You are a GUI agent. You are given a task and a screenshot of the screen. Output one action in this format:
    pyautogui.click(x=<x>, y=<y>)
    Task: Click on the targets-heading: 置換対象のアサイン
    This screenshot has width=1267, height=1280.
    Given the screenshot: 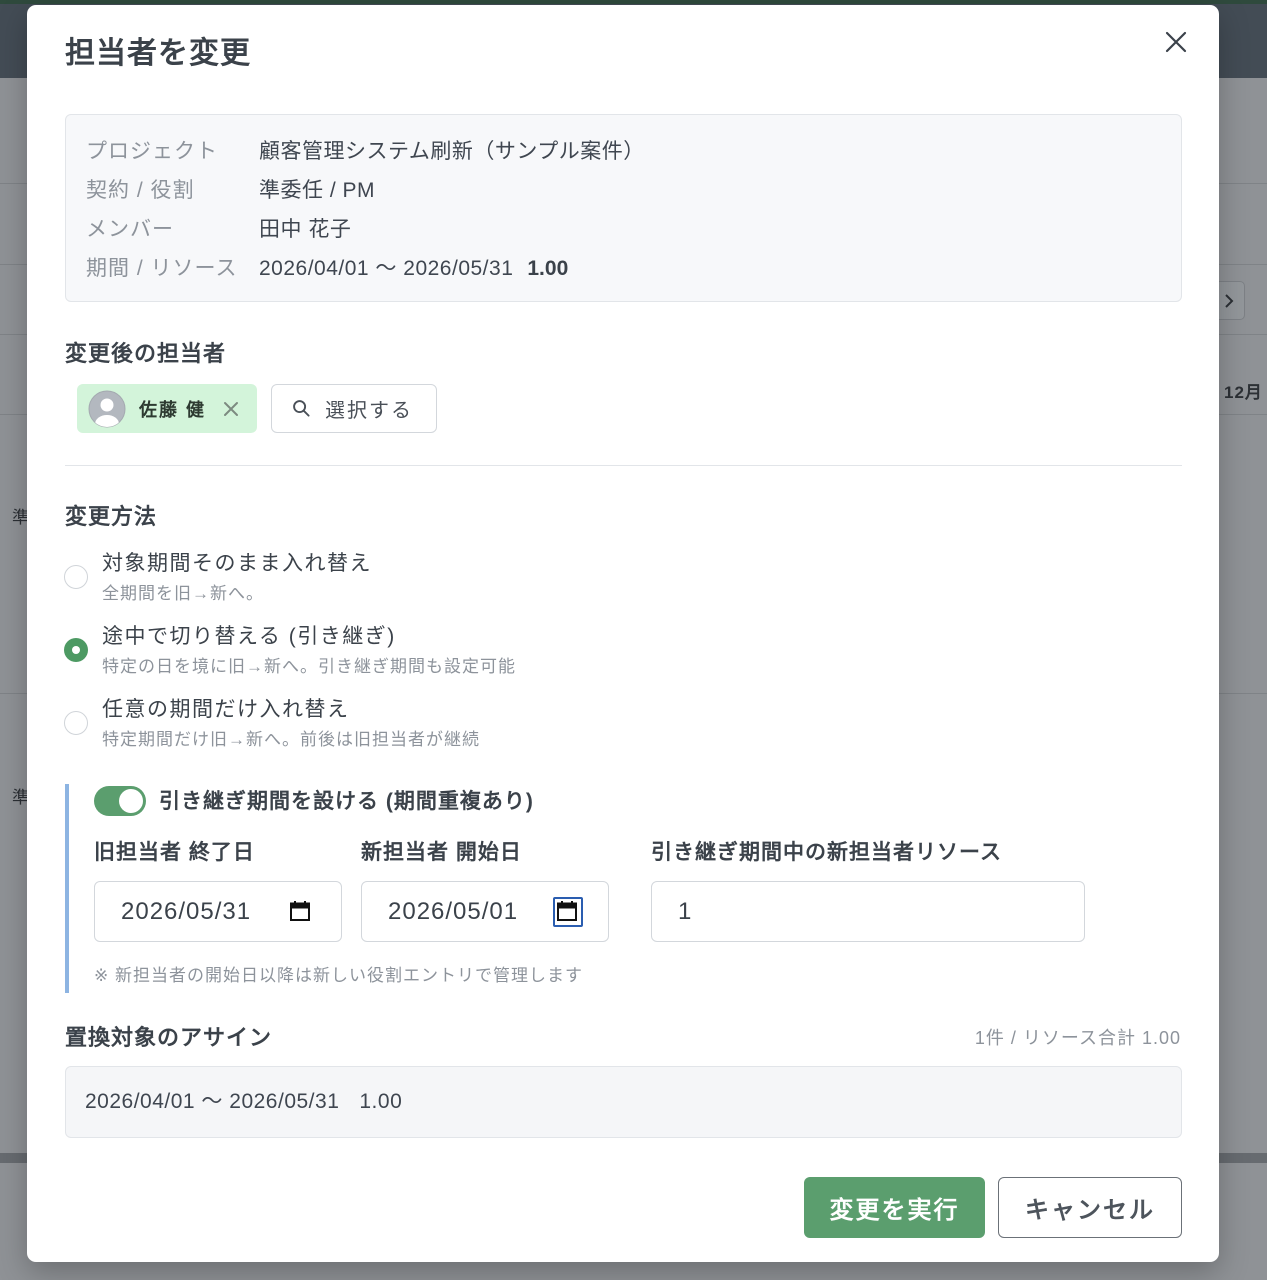 What is the action you would take?
    pyautogui.click(x=169, y=1037)
    